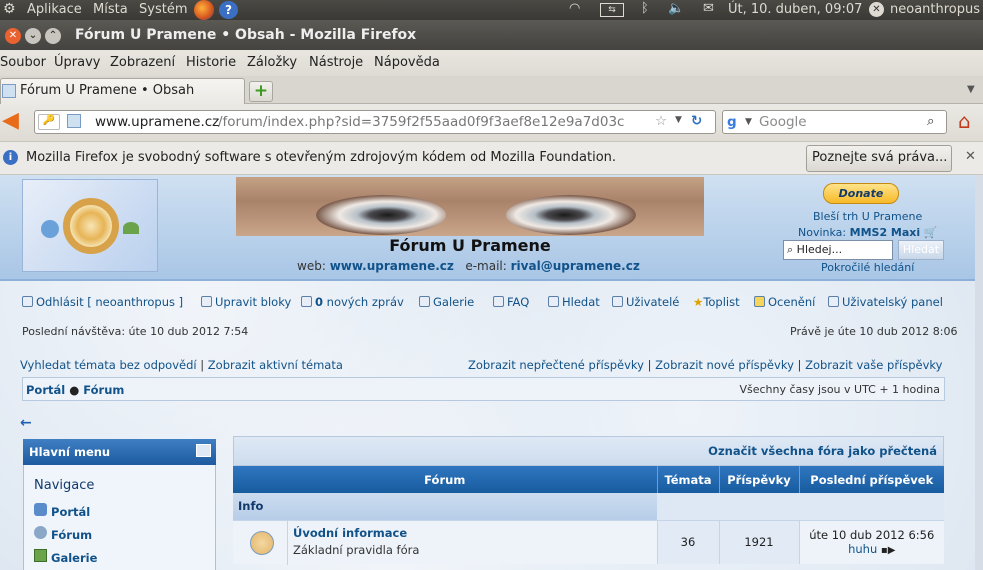 The image size is (983, 570). I want to click on tab-active: Fórum U Pramene • Obsah, so click(122, 91).